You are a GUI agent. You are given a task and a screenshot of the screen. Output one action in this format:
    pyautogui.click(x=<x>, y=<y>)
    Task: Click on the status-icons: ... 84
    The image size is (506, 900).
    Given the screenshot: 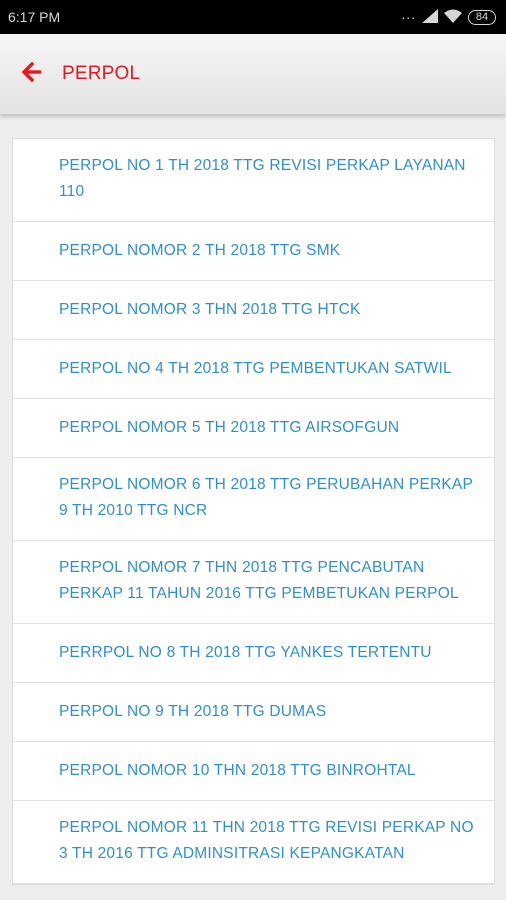 What is the action you would take?
    pyautogui.click(x=448, y=16)
    